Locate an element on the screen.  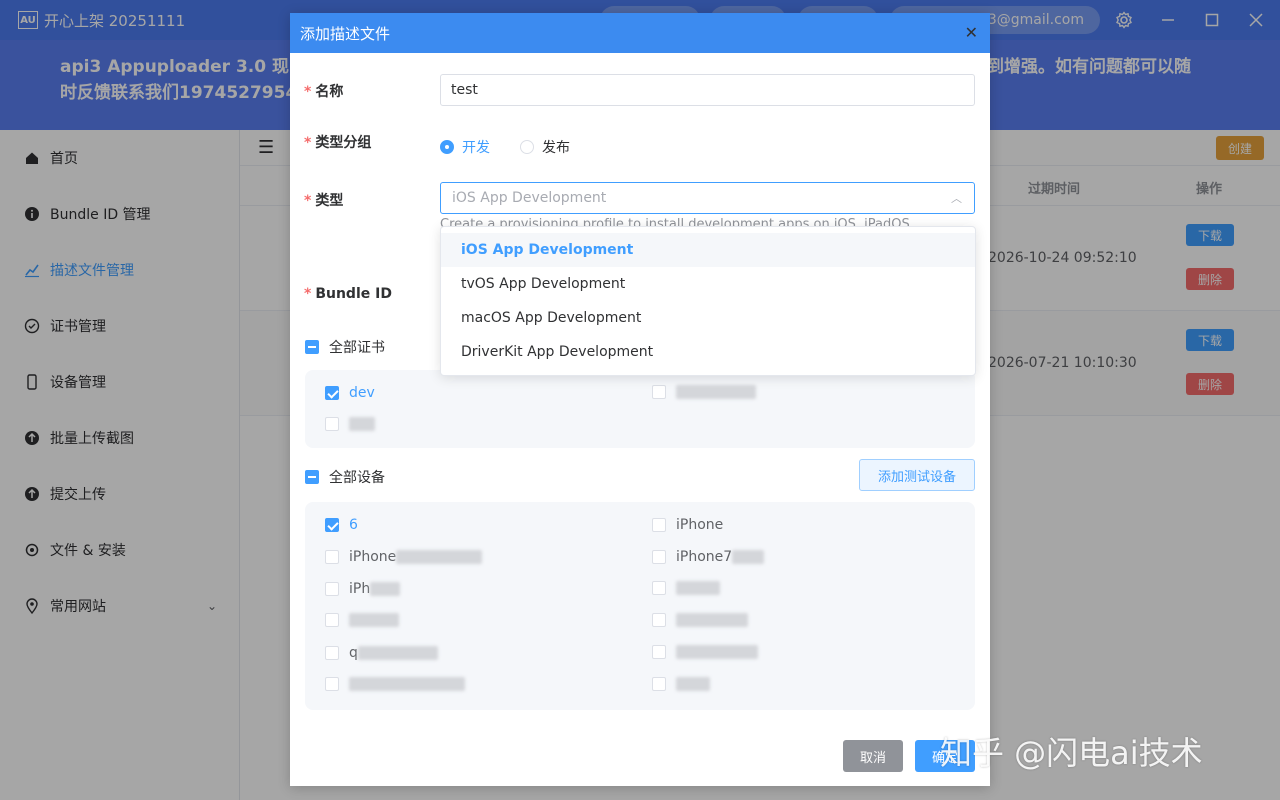
close-icon: ✕ is located at coordinates (971, 33).